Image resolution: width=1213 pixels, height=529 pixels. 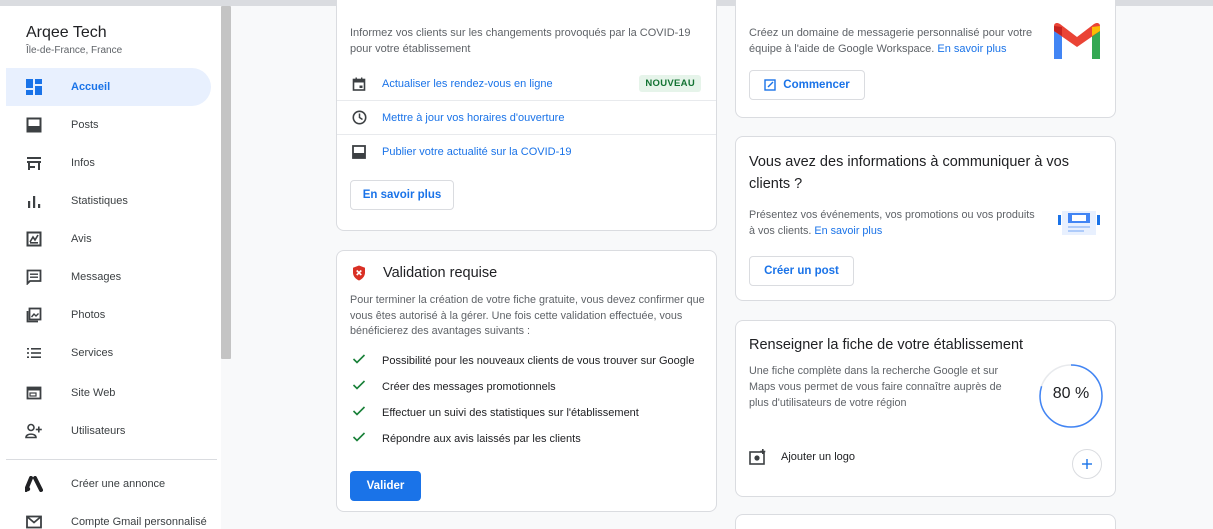 I want to click on sidebar-item-services: Services, so click(x=108, y=353).